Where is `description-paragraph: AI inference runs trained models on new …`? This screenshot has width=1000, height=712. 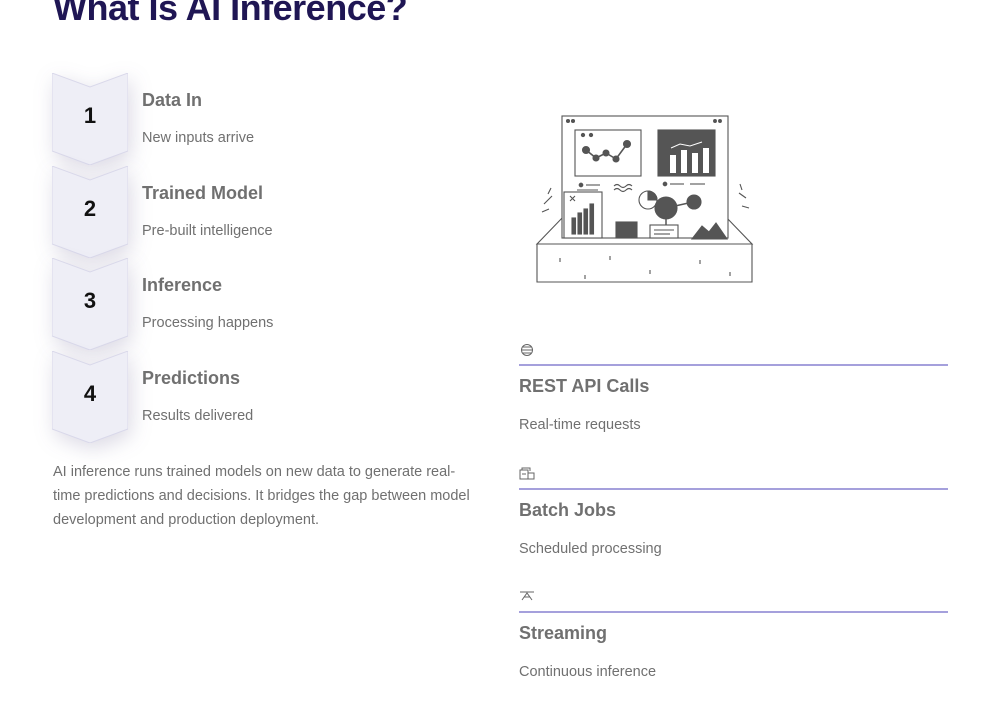 description-paragraph: AI inference runs trained models on new … is located at coordinates (261, 496).